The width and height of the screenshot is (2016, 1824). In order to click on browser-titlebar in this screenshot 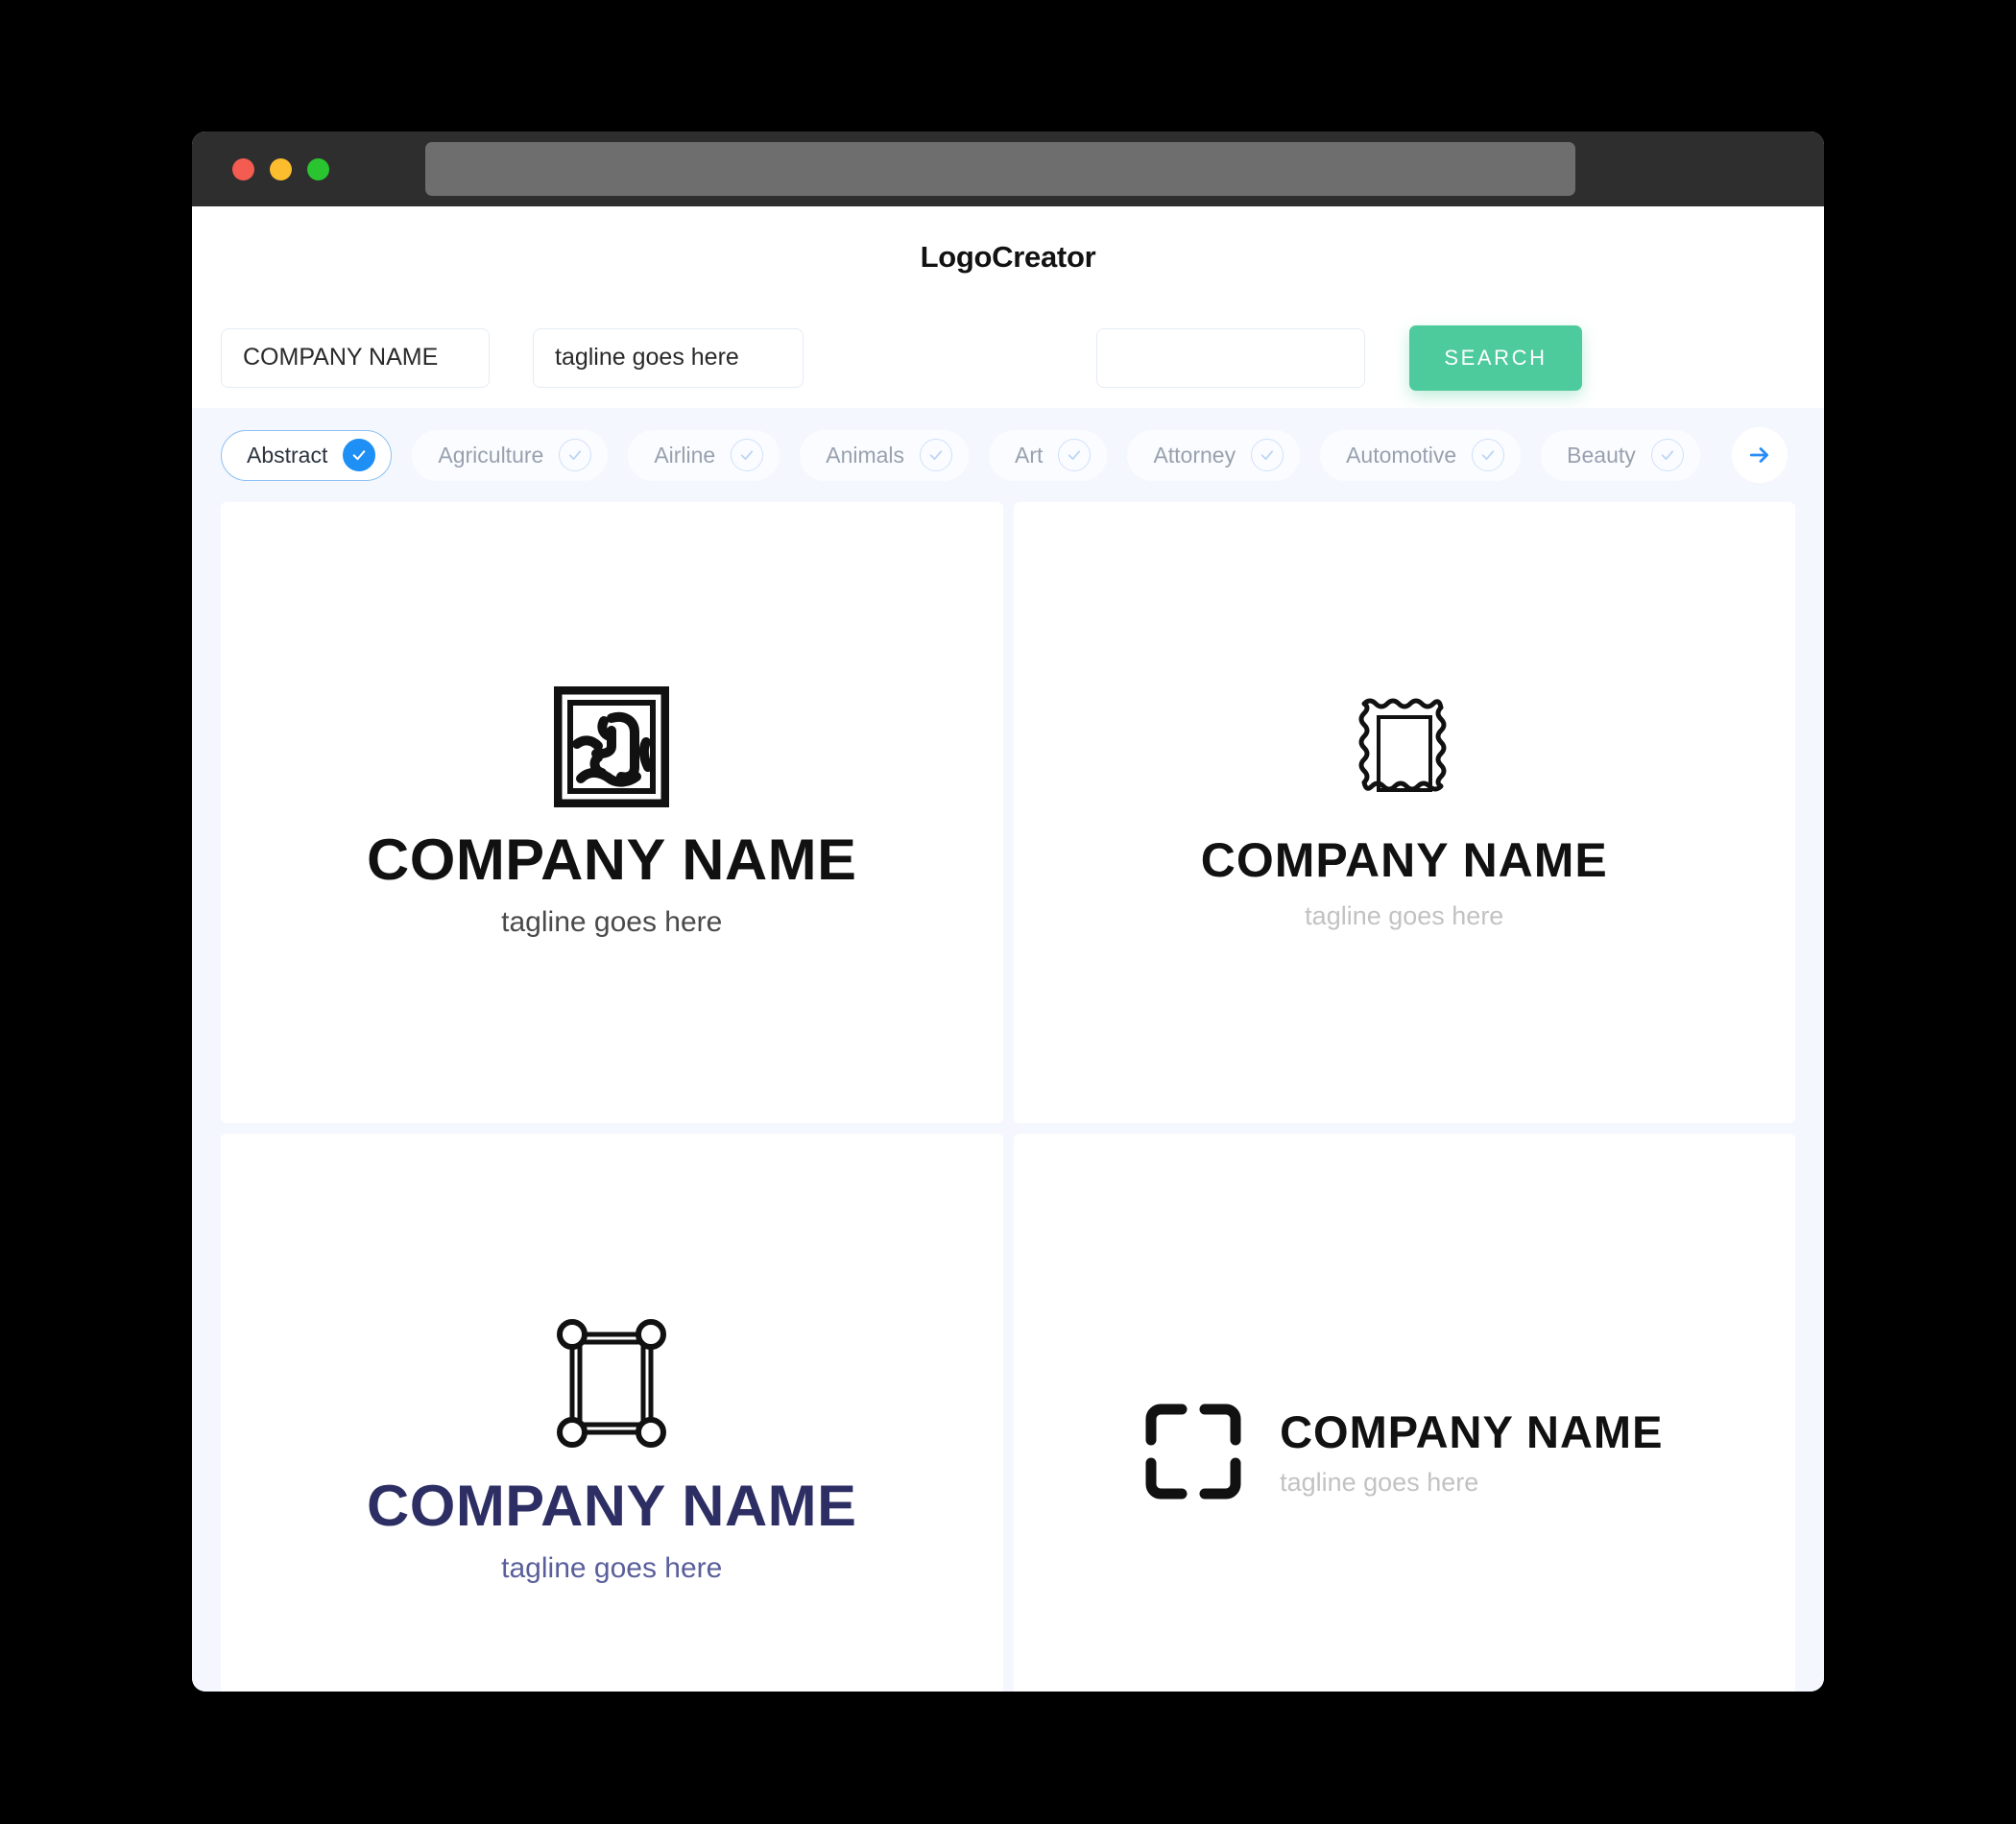, I will do `click(1008, 169)`.